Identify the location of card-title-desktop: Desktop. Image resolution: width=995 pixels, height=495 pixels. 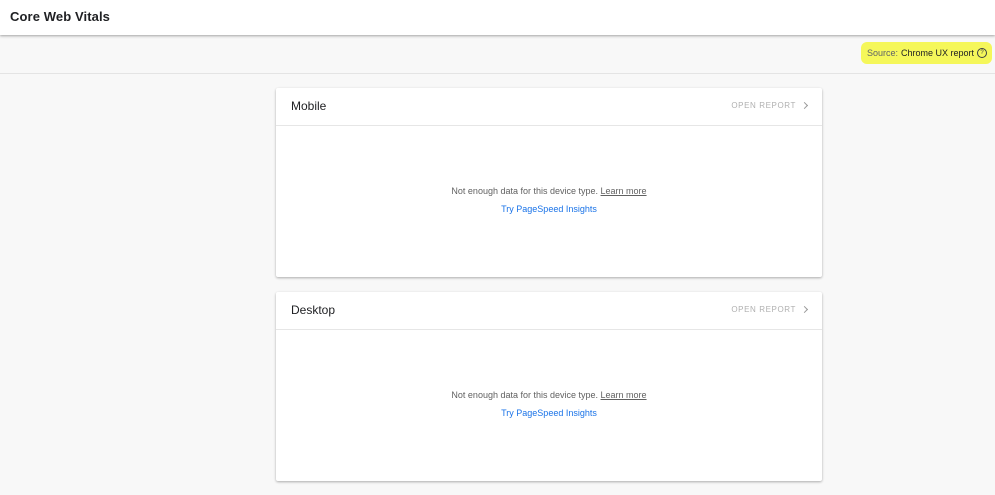
(313, 310).